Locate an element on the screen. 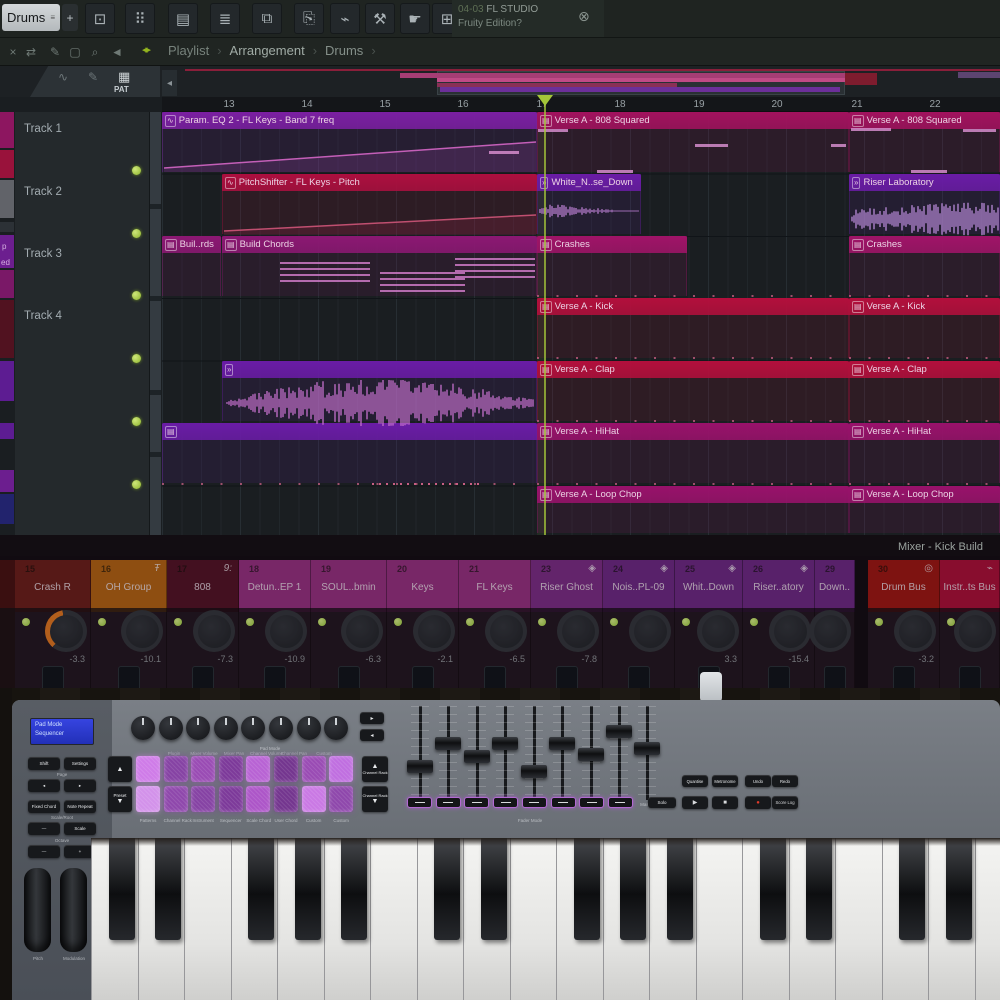 This screenshot has height=1000, width=1000. left-button-settings: Settings is located at coordinates (80, 763).